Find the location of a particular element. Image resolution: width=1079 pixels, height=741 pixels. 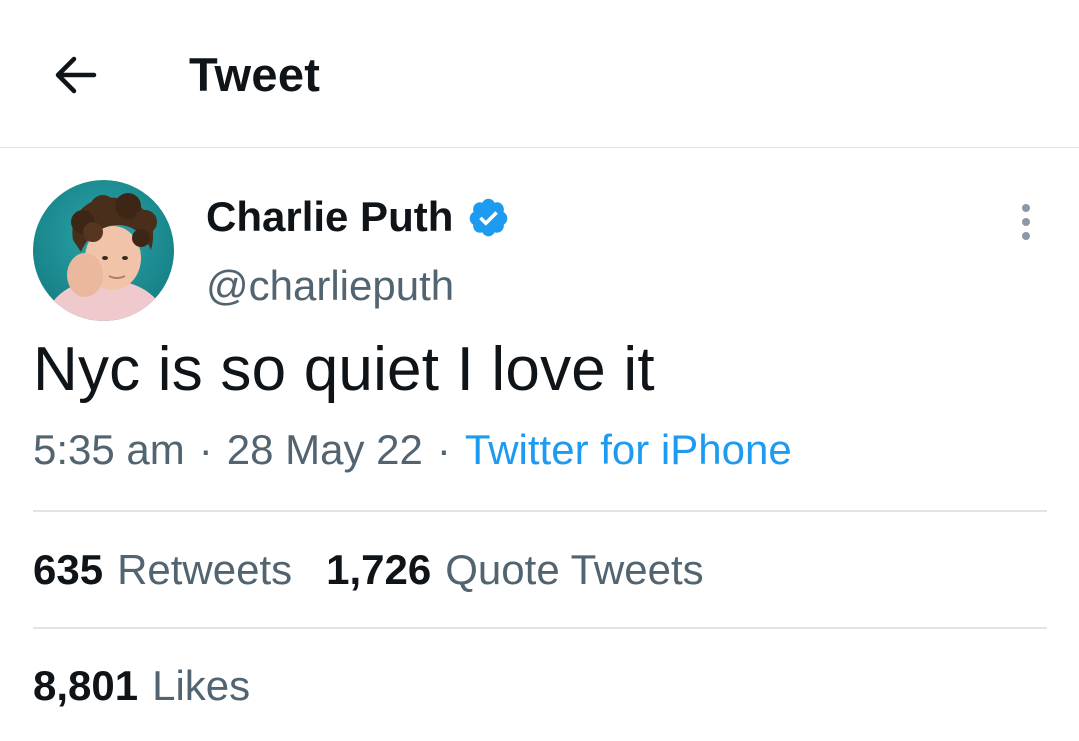

author-display-name: Charlie Puth is located at coordinates (329, 217).